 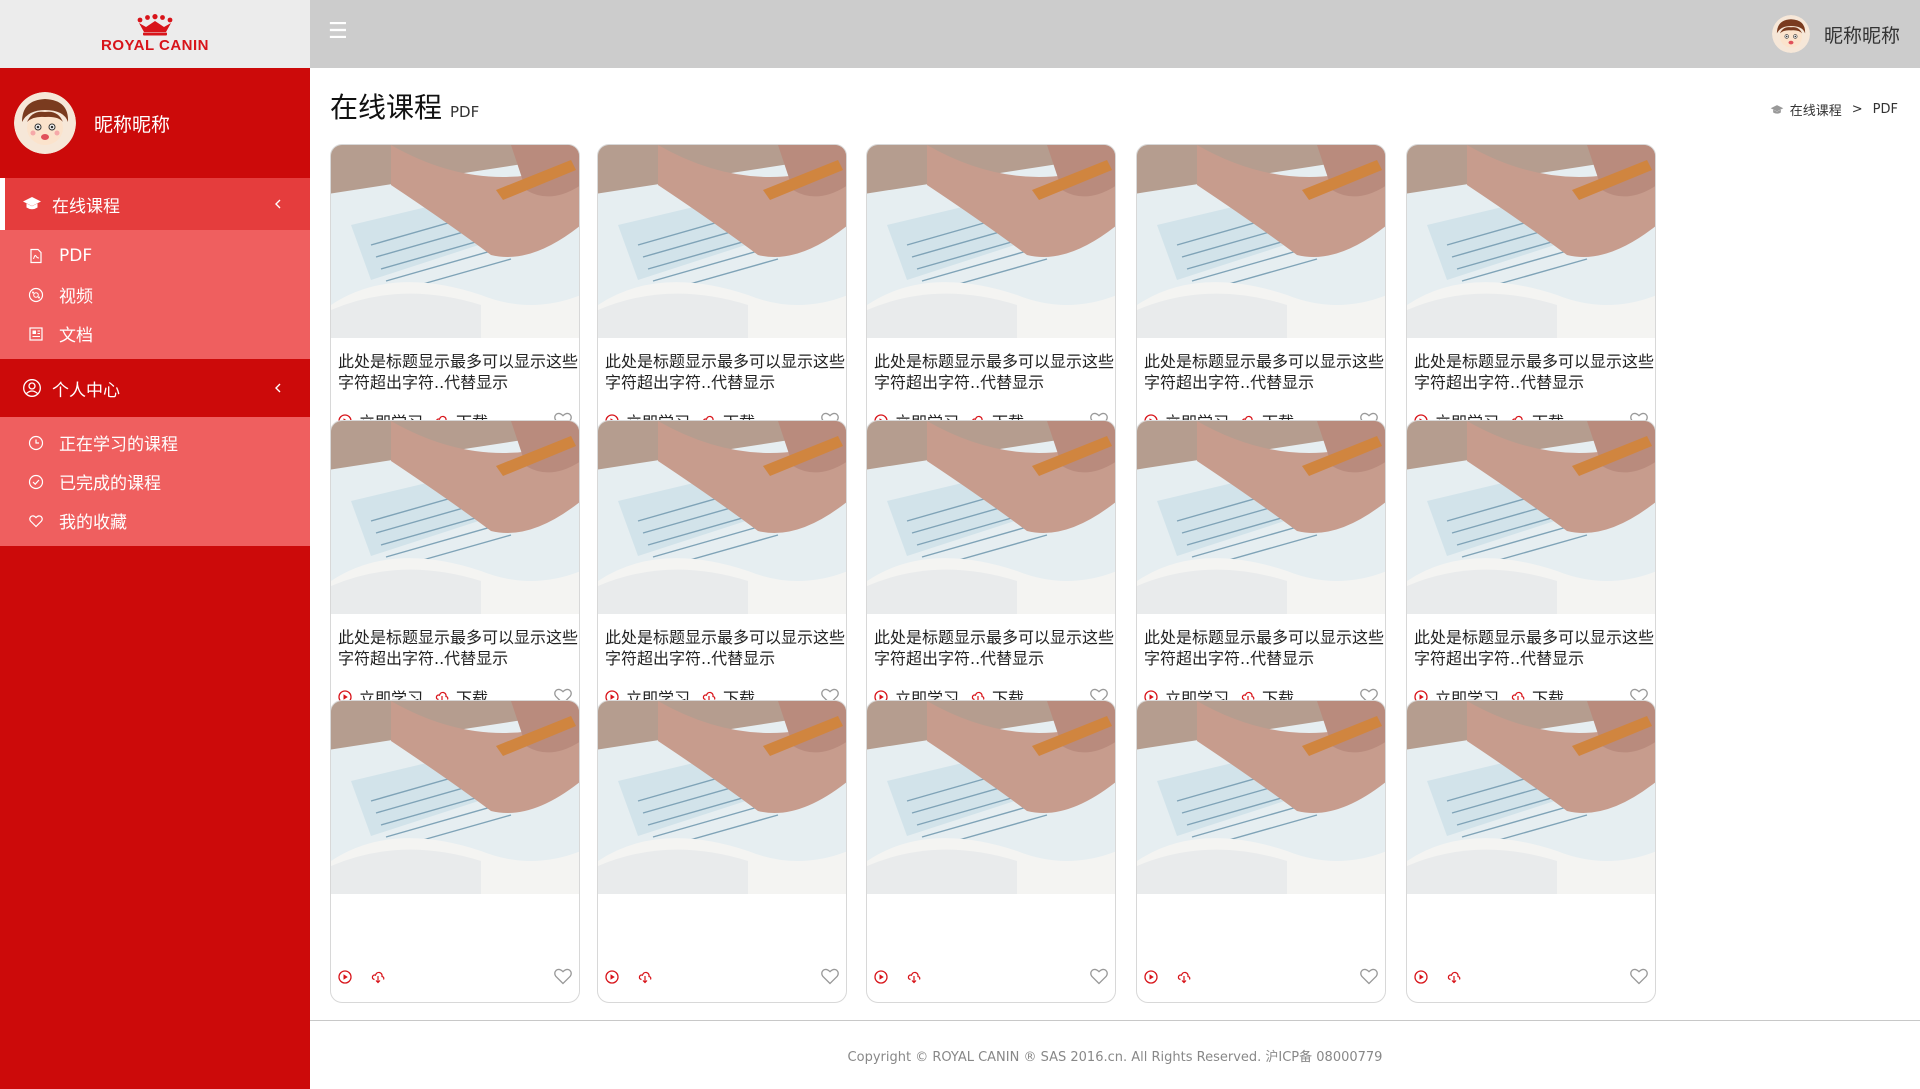 What do you see at coordinates (155, 204) in the screenshot?
I see `menu-online-courses: 在线课程` at bounding box center [155, 204].